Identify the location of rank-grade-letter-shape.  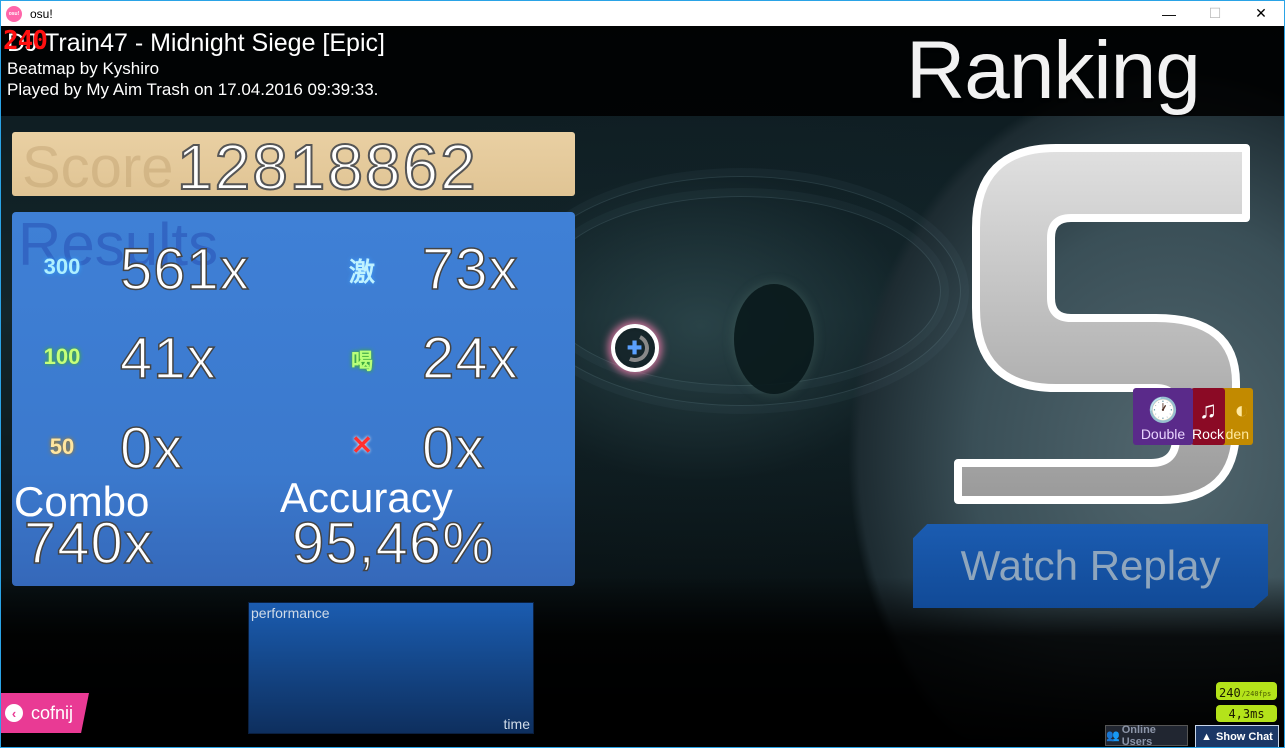
(1102, 324).